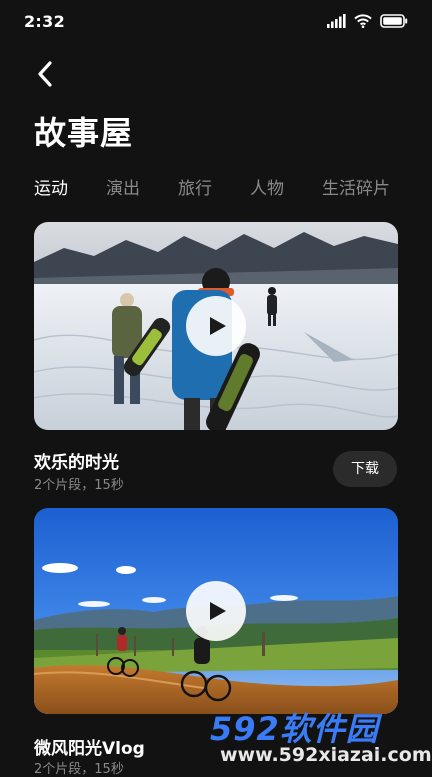  I want to click on back-button, so click(46, 74).